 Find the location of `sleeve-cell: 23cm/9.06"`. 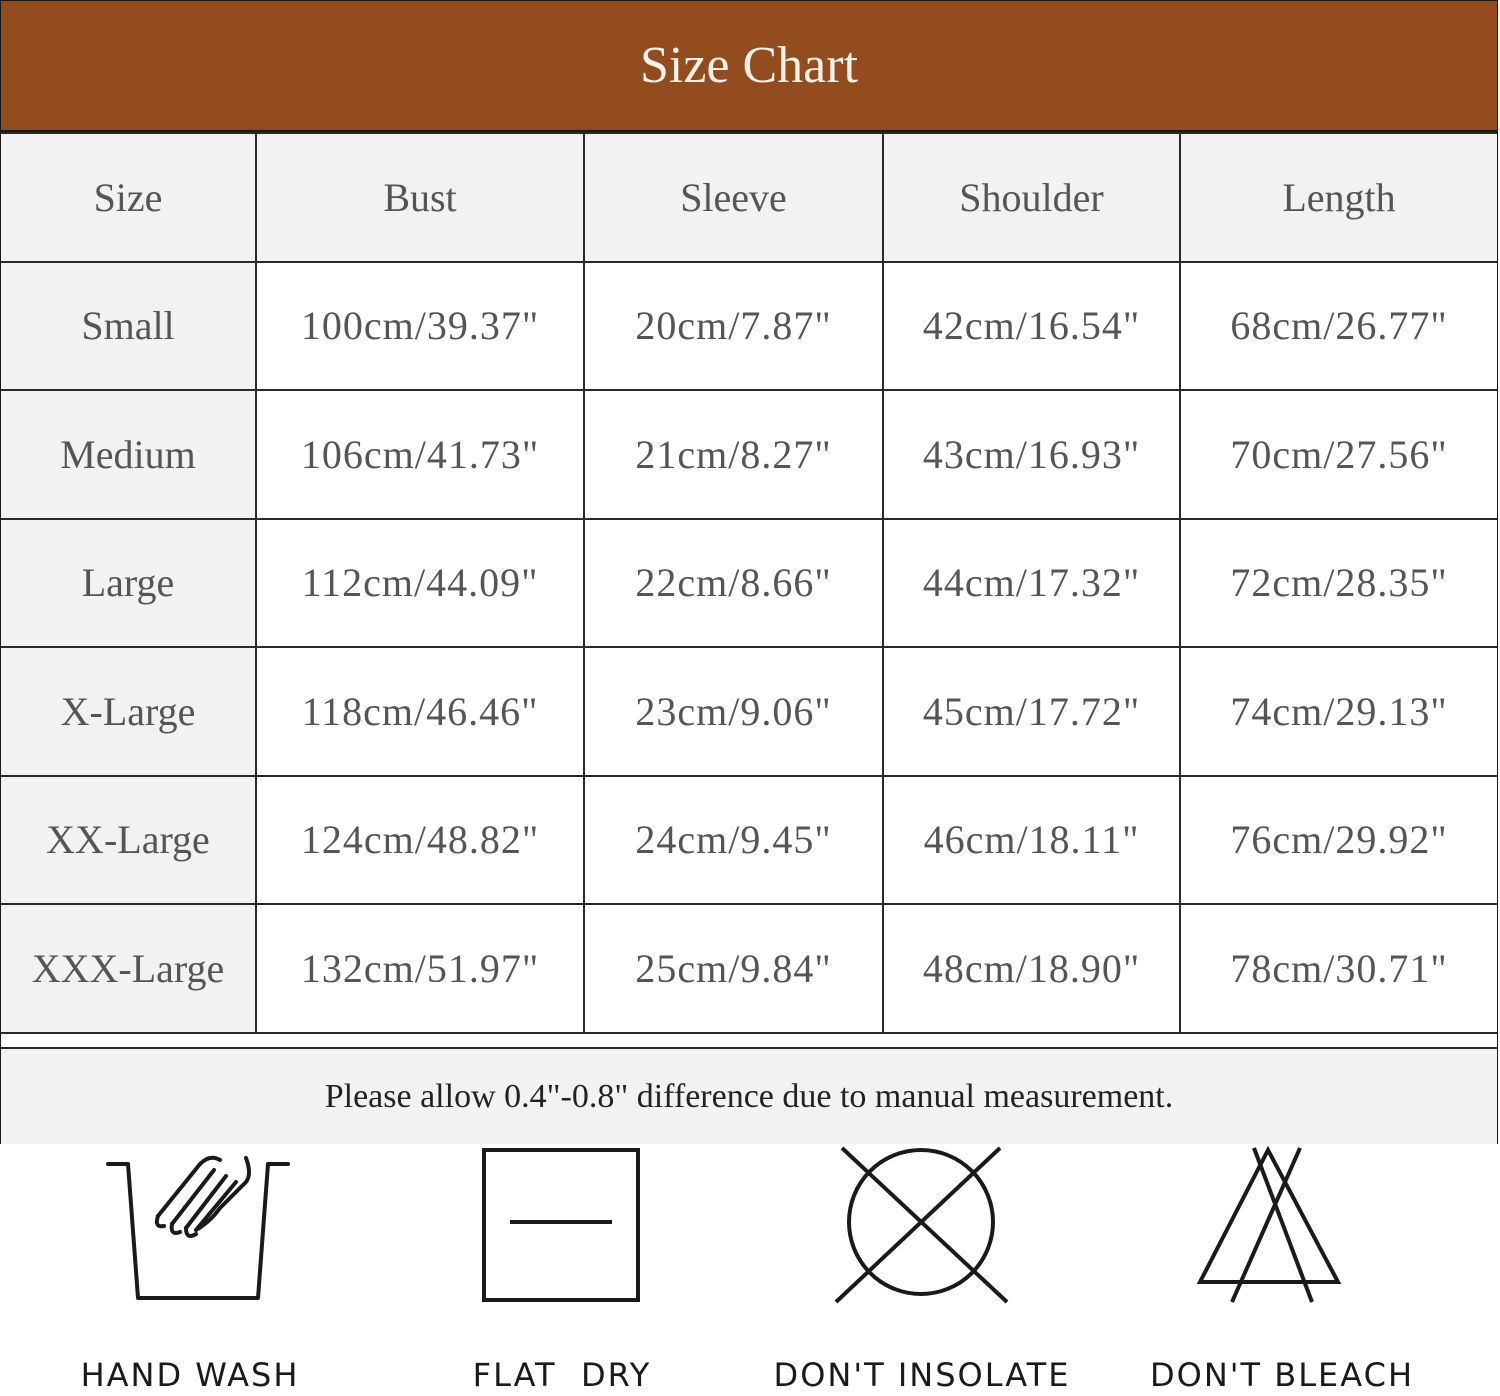

sleeve-cell: 23cm/9.06" is located at coordinates (733, 711).